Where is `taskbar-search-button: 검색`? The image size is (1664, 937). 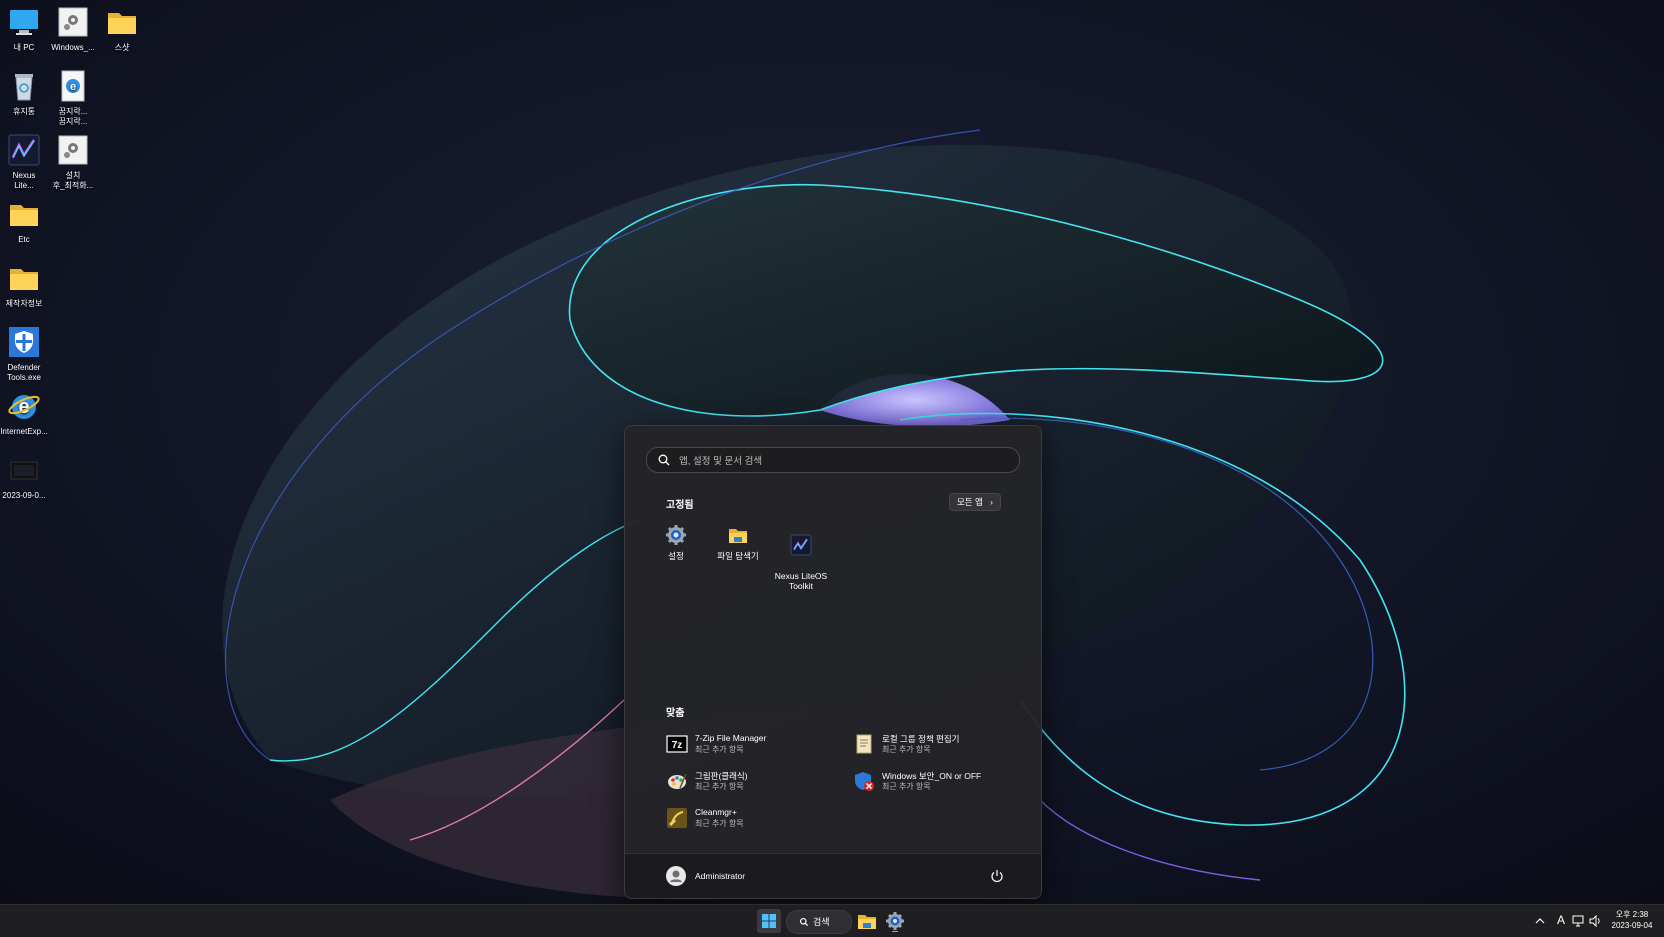
taskbar-search-button: 검색 is located at coordinates (819, 922).